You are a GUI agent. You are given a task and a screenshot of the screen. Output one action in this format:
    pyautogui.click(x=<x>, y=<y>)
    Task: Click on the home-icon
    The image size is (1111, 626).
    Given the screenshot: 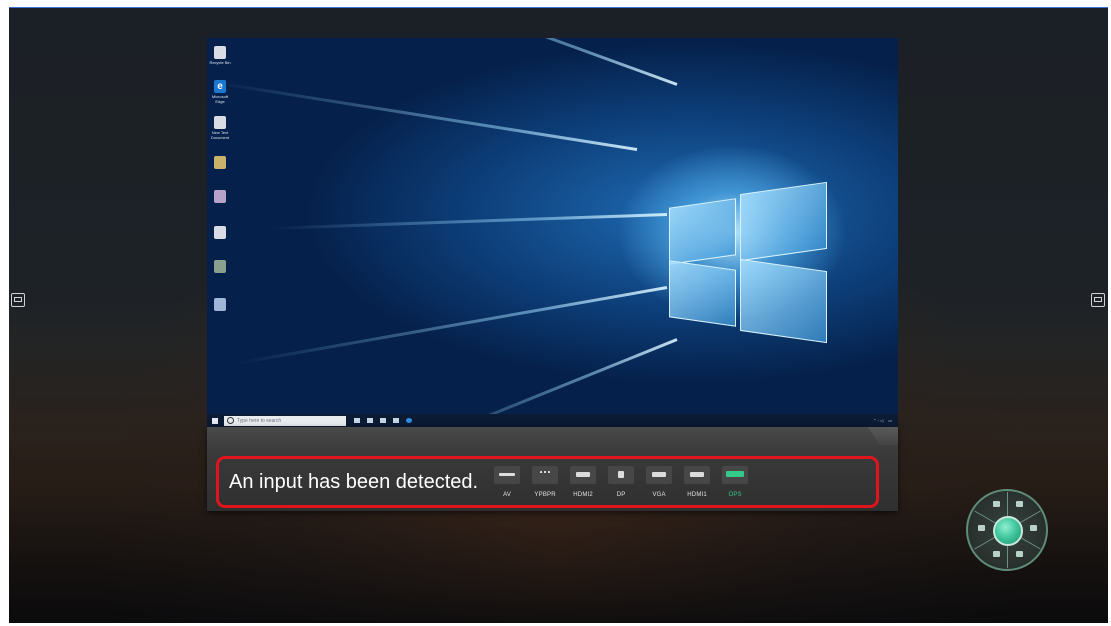 What is the action you would take?
    pyautogui.click(x=1019, y=504)
    